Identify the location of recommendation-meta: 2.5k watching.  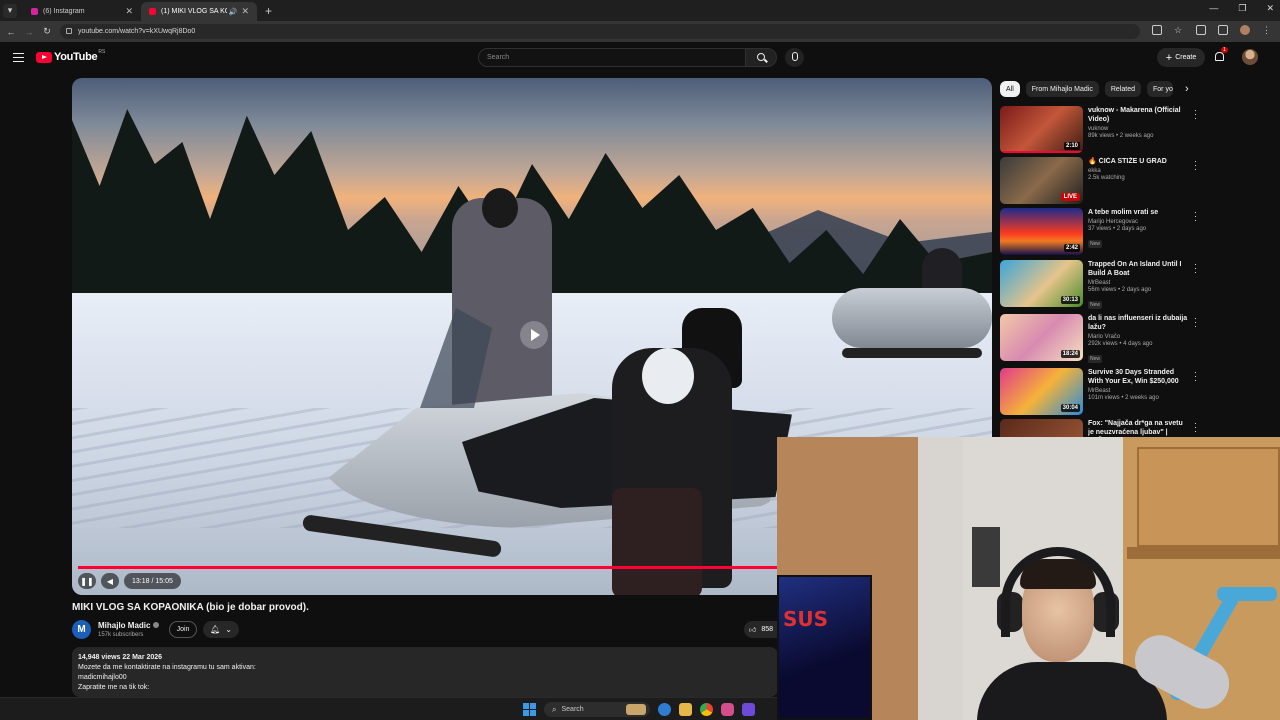
(1106, 178).